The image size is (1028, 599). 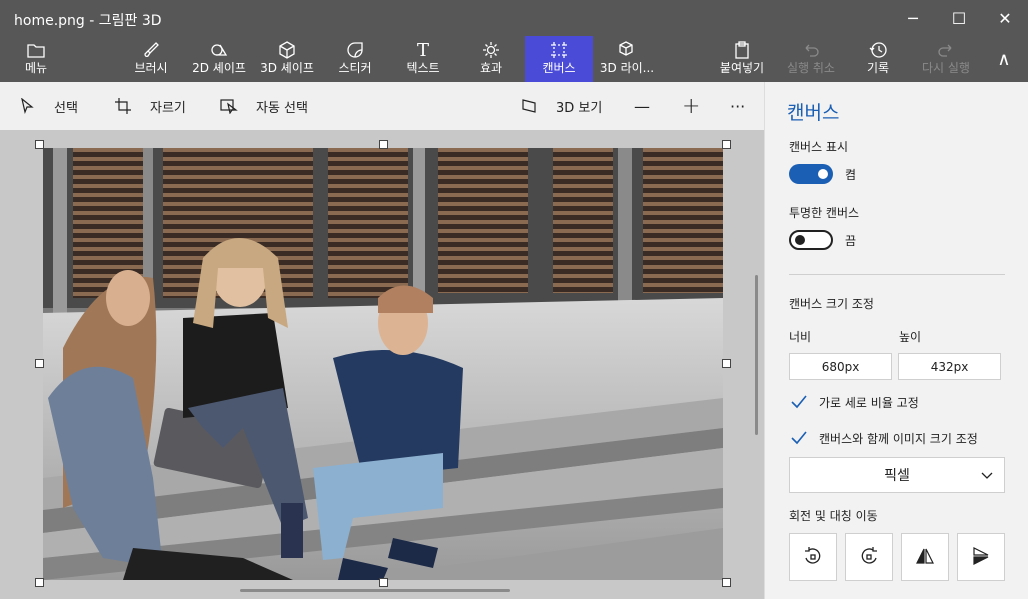 I want to click on view-3d-icon, so click(x=529, y=106).